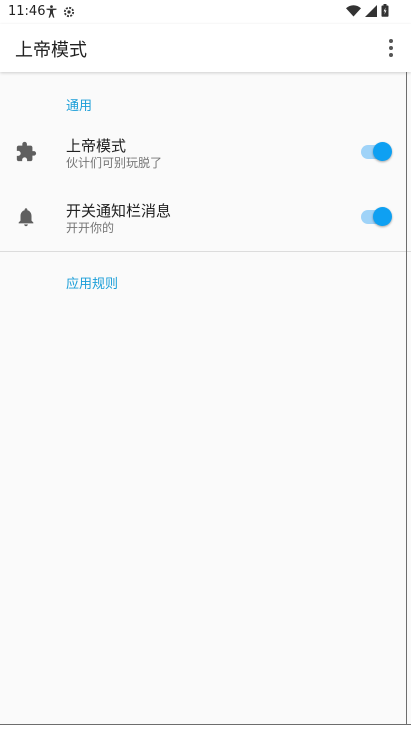 The height and width of the screenshot is (731, 411). Describe the element at coordinates (205, 12) in the screenshot. I see `status-bar: 11:46` at that location.